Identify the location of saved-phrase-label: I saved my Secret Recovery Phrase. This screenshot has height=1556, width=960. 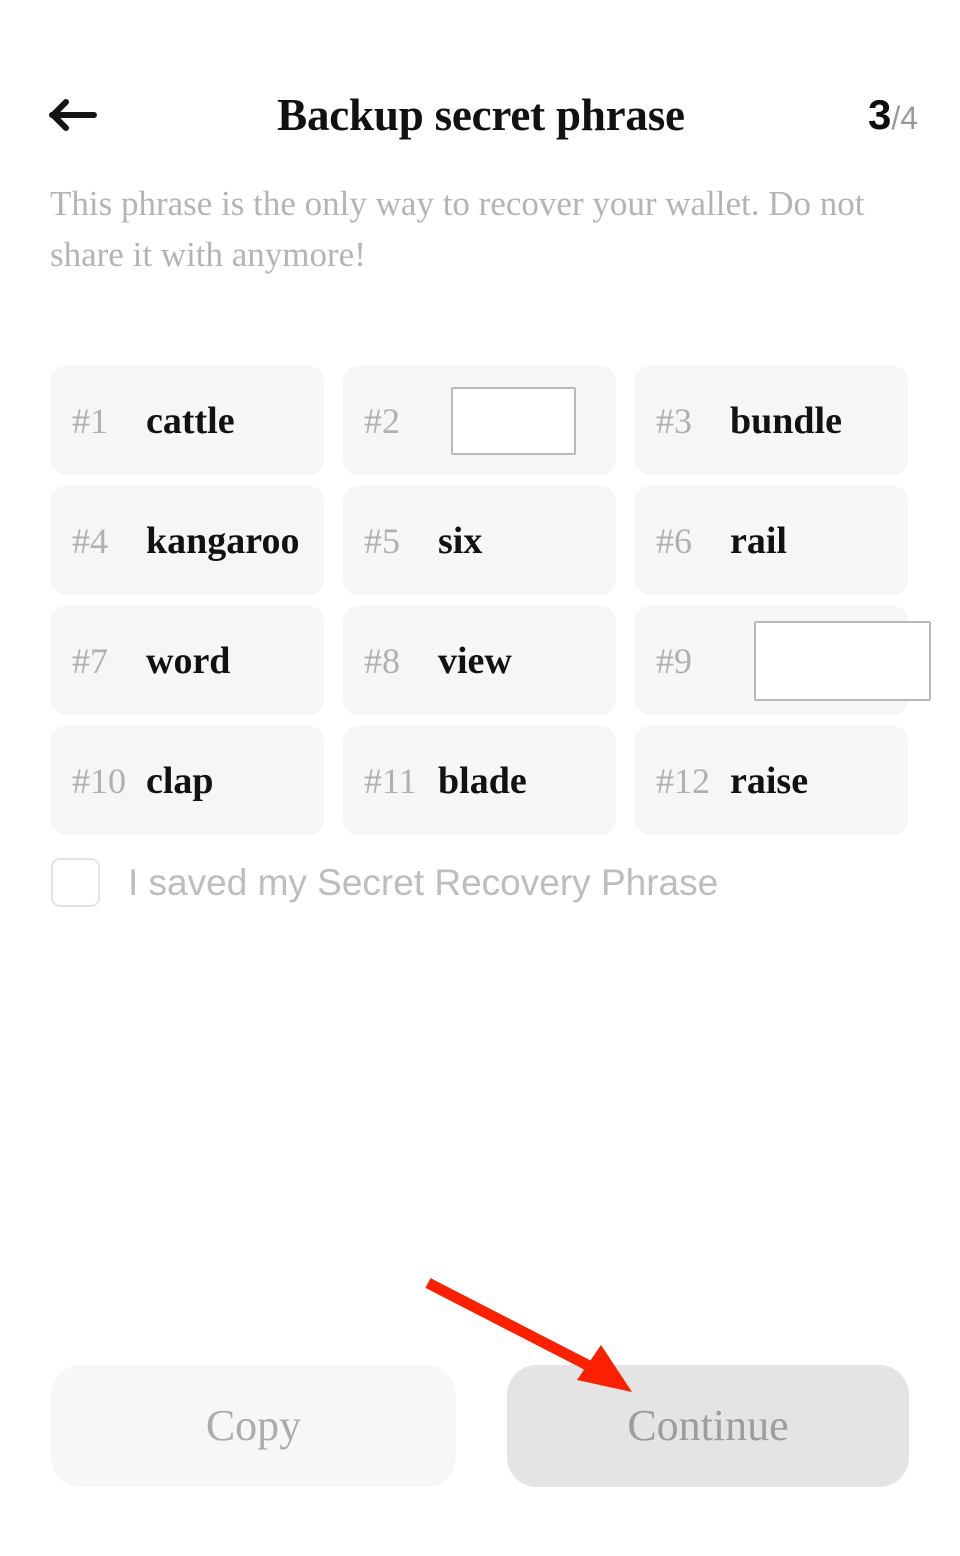
(423, 882).